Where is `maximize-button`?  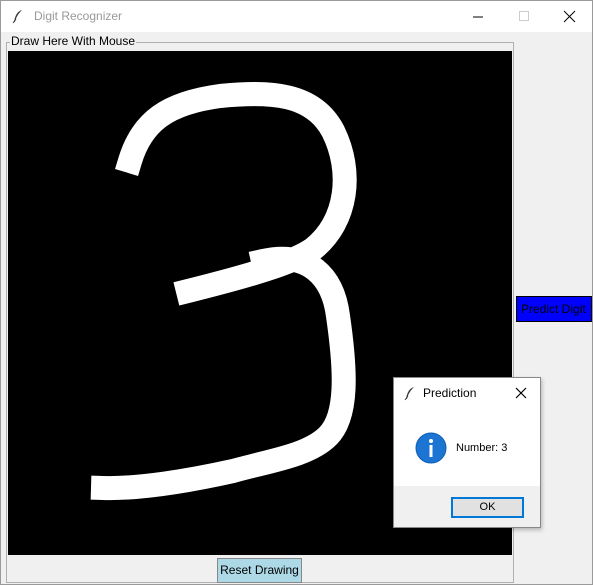
maximize-button is located at coordinates (524, 16).